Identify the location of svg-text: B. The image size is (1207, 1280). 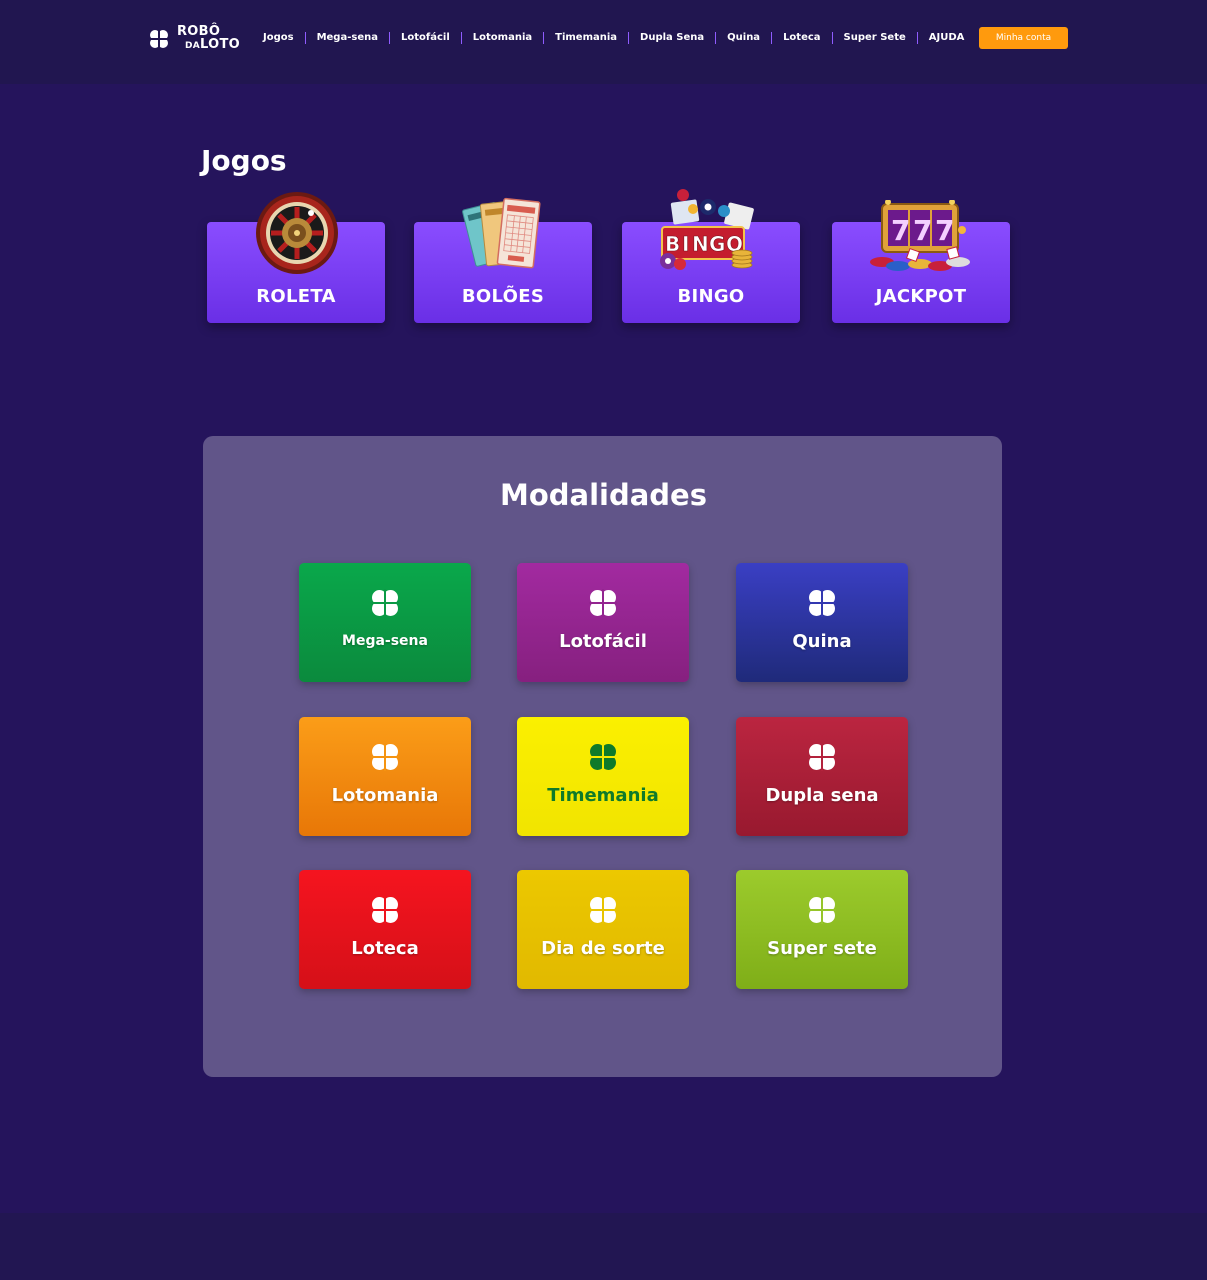
(672, 244).